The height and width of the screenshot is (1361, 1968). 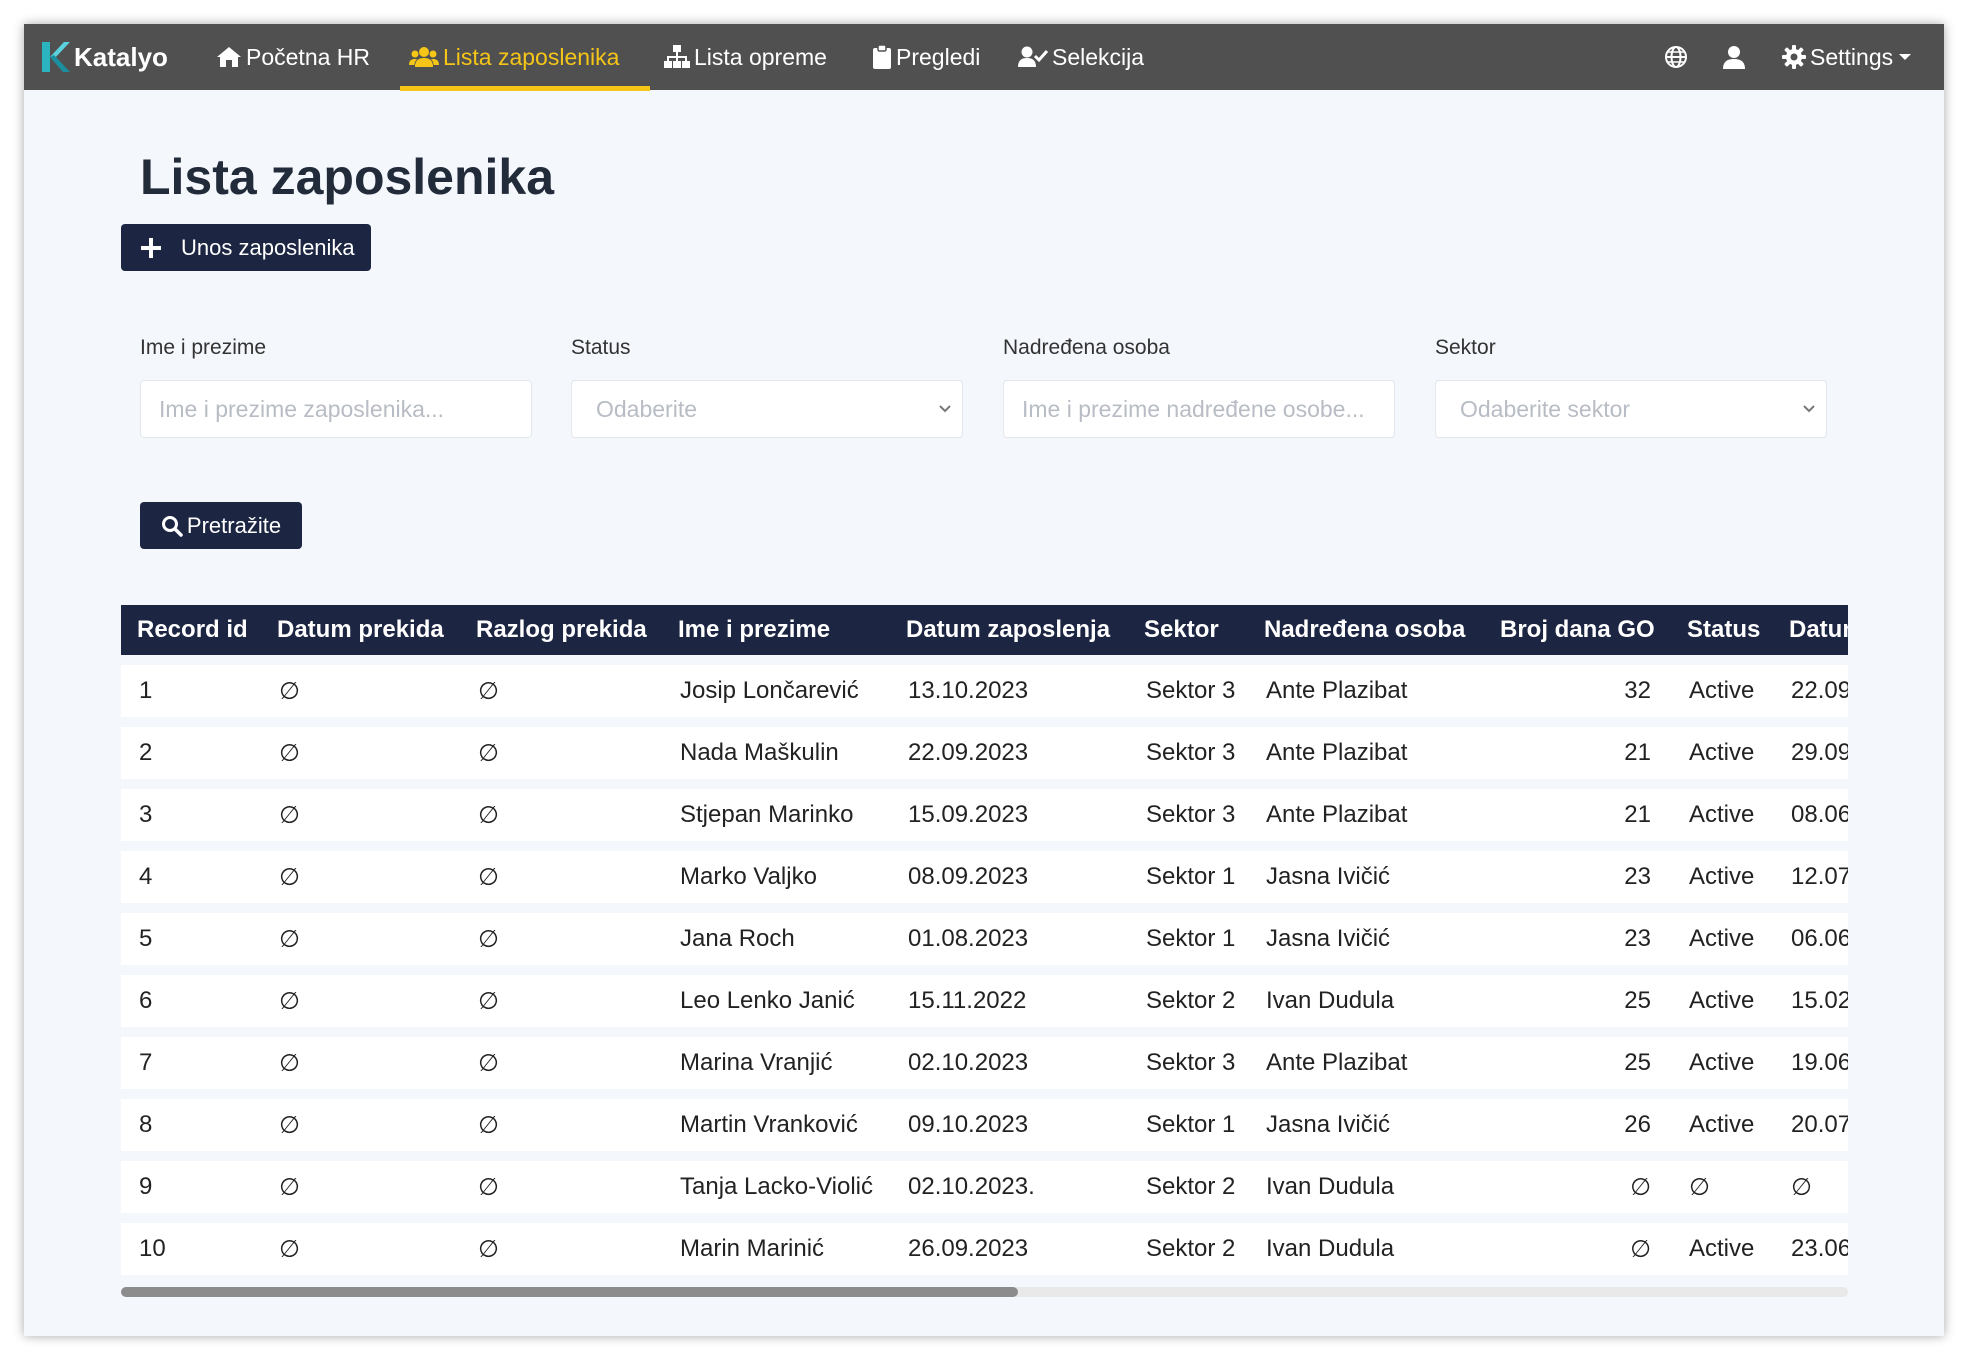 What do you see at coordinates (1009, 691) in the screenshot?
I see `cell-datum-zaposlenja: 13.10.2023` at bounding box center [1009, 691].